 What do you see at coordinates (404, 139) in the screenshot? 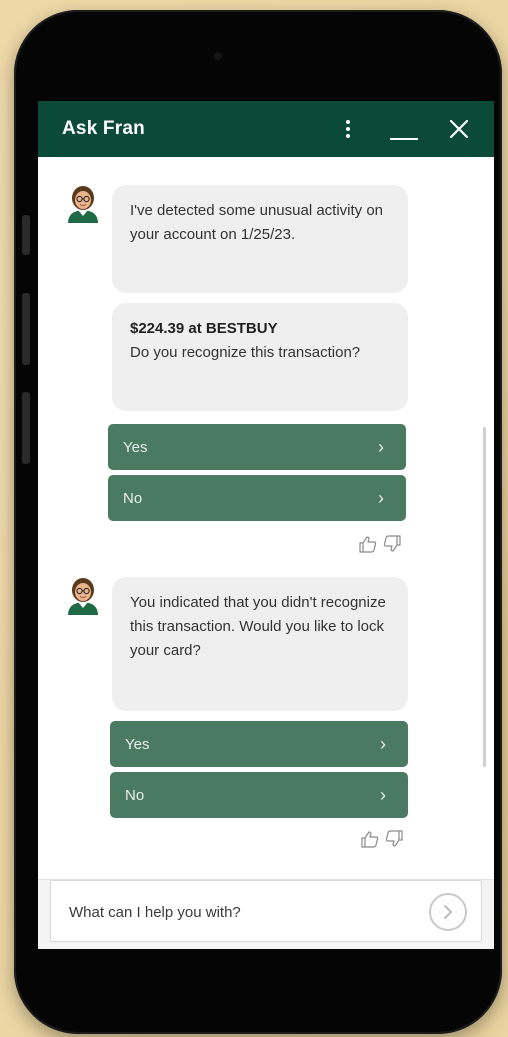
I see `minimize-icon` at bounding box center [404, 139].